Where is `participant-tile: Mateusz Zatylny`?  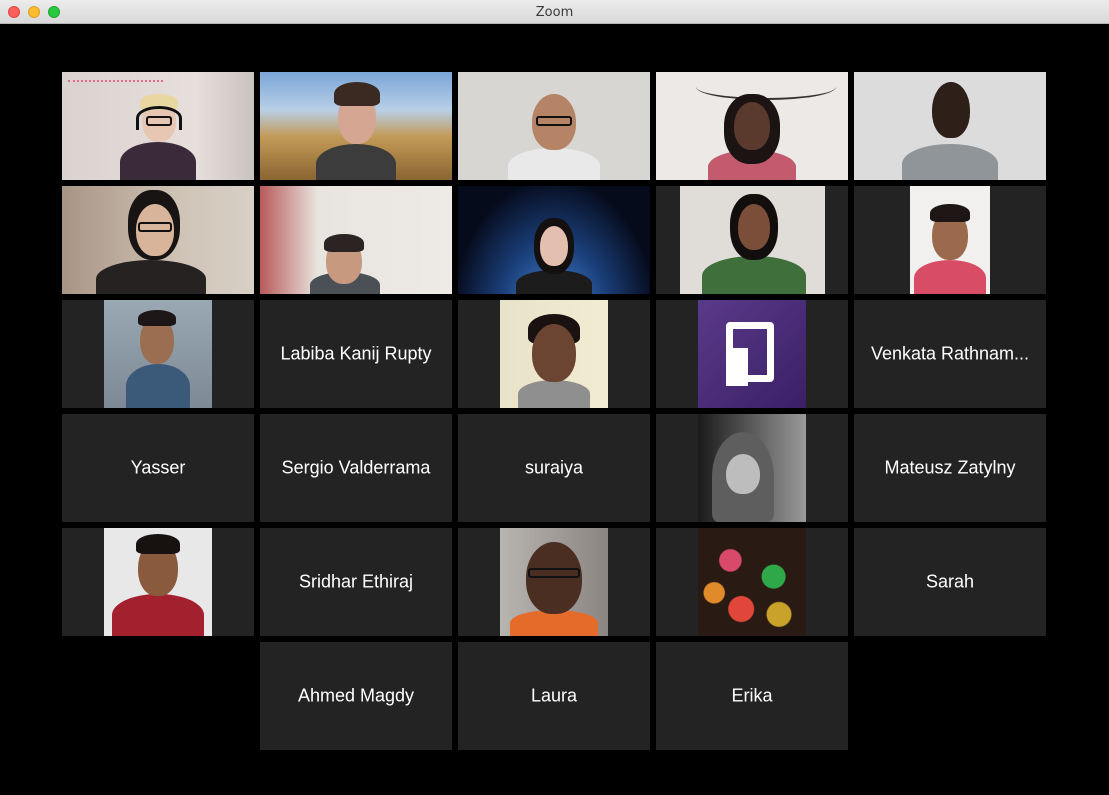
participant-tile: Mateusz Zatylny is located at coordinates (950, 468).